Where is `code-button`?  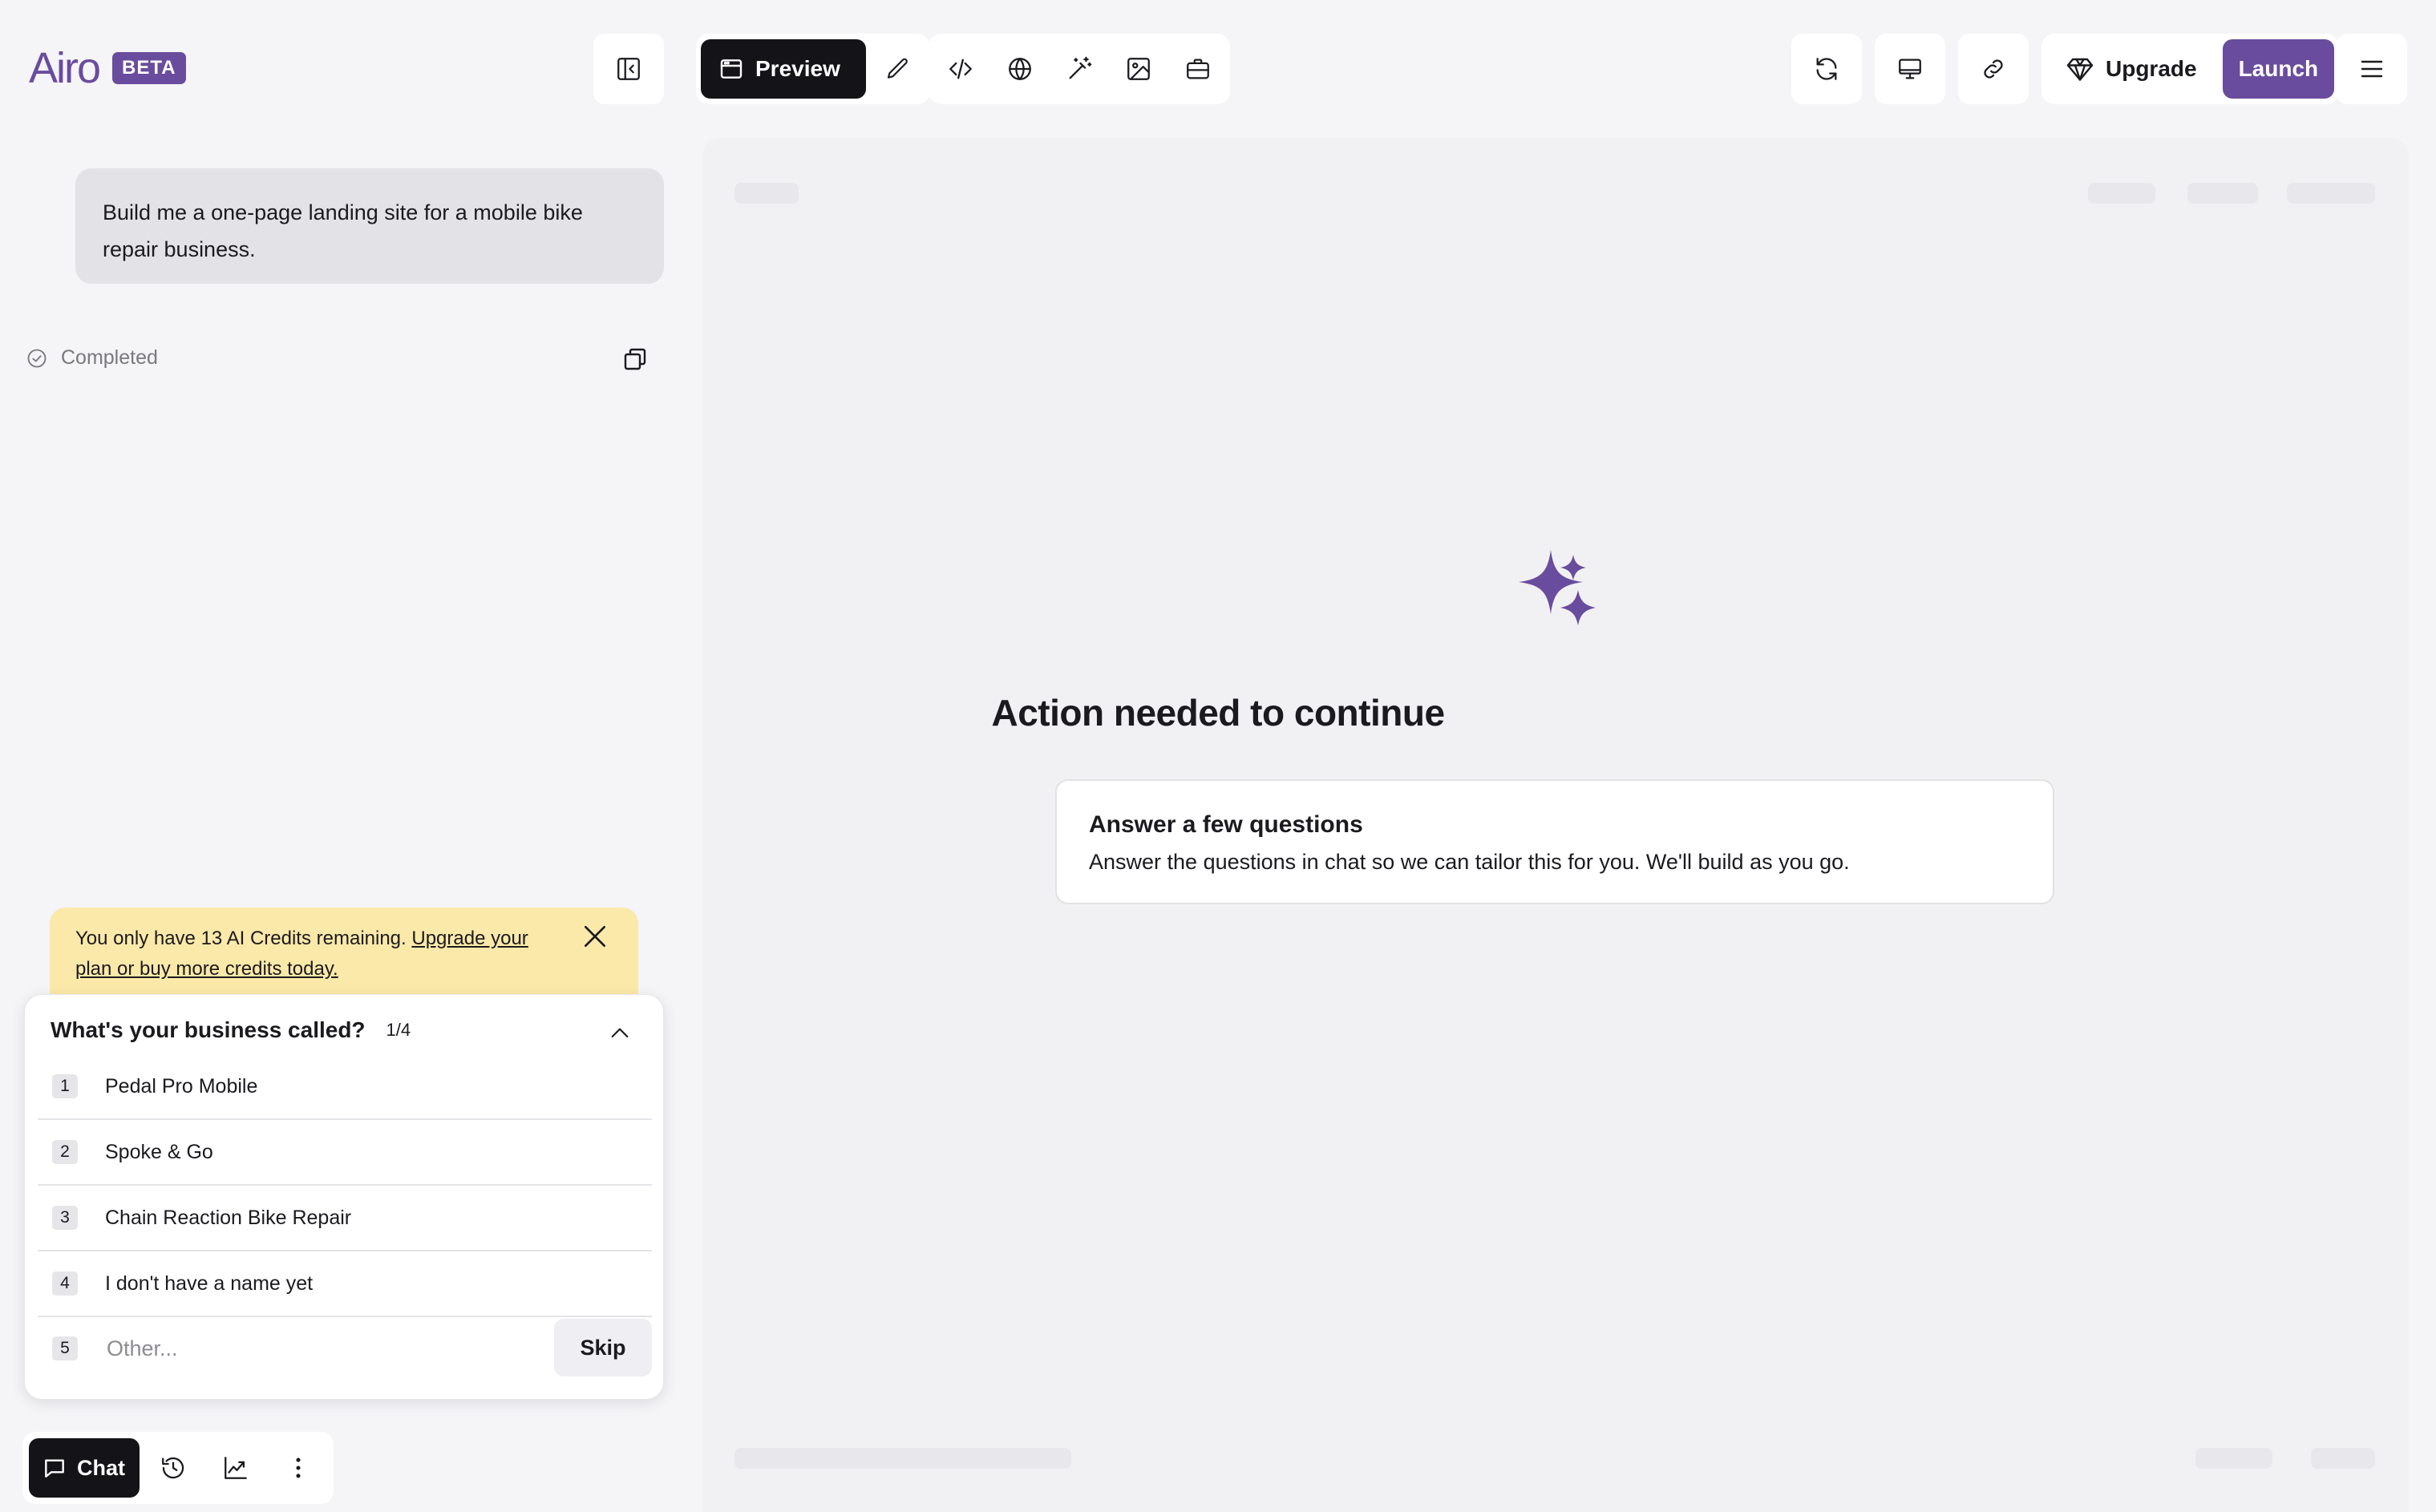 code-button is located at coordinates (961, 69).